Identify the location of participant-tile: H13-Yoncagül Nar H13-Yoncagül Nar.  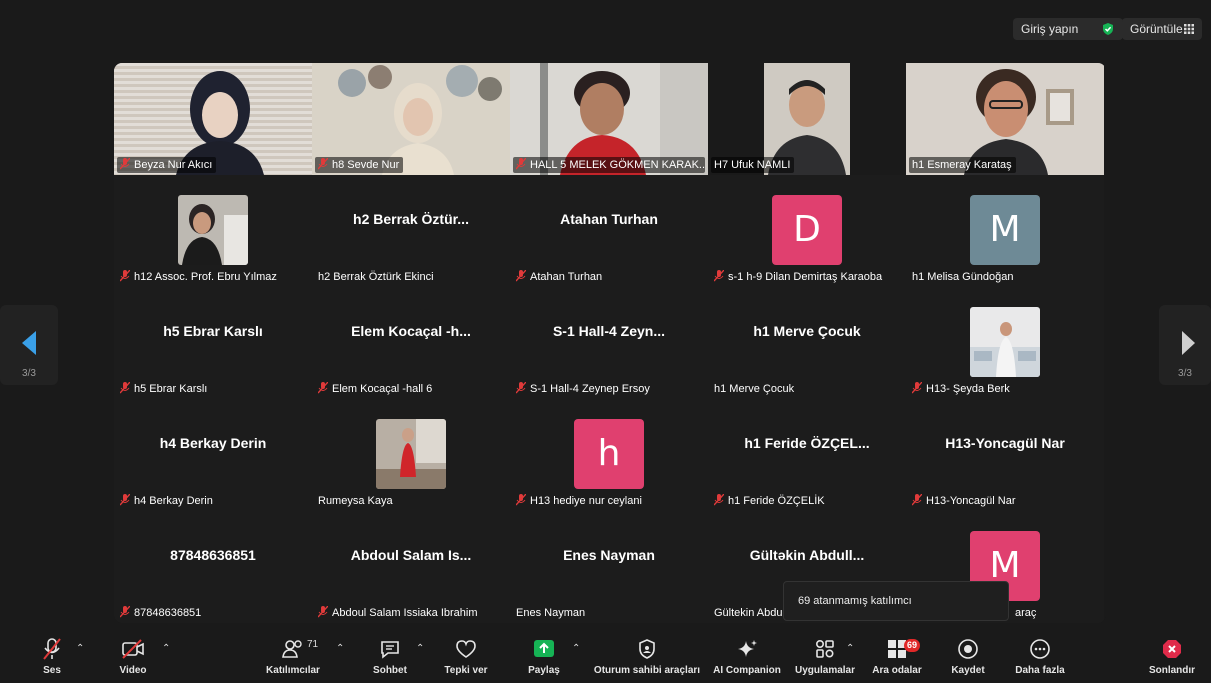
(1005, 455).